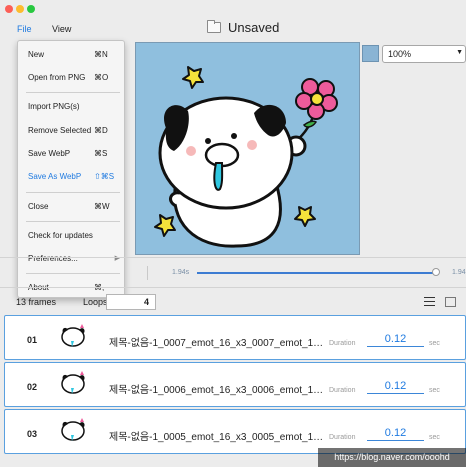 The width and height of the screenshot is (466, 467). What do you see at coordinates (254, 27) in the screenshot?
I see `document-title: Unsaved` at bounding box center [254, 27].